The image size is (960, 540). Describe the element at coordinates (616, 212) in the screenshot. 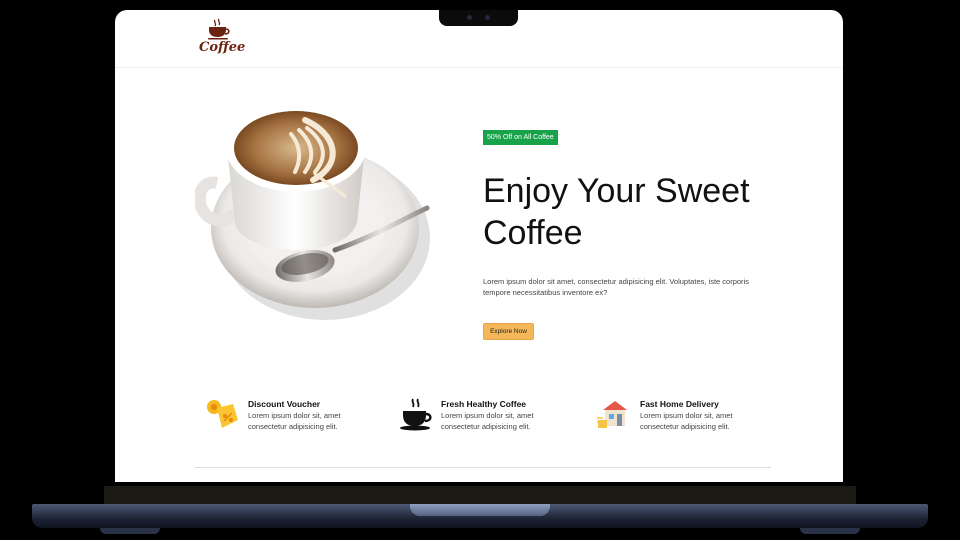

I see `hero-title: Enjoy Your Sweet Coffee` at that location.